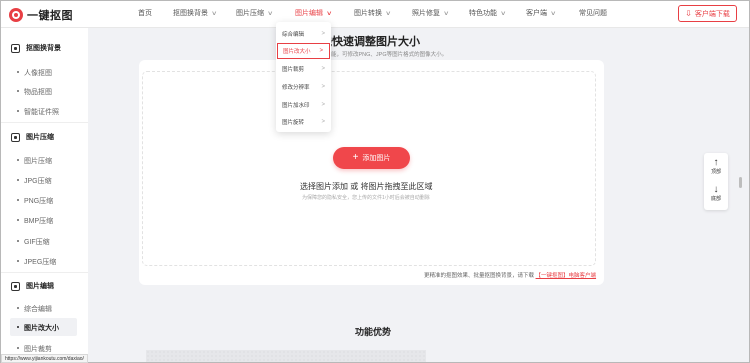  Describe the element at coordinates (255, 13) in the screenshot. I see `nav-image-compress: 图片压缩 ∨` at that location.